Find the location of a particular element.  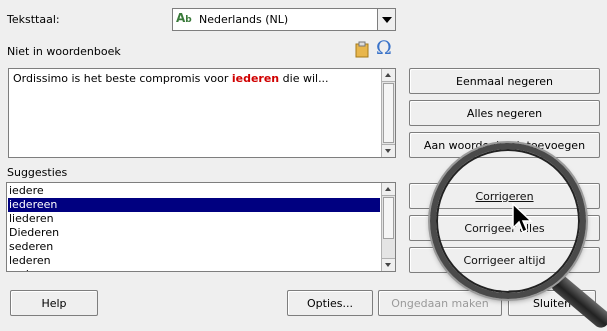

help-label: Help is located at coordinates (54, 303).